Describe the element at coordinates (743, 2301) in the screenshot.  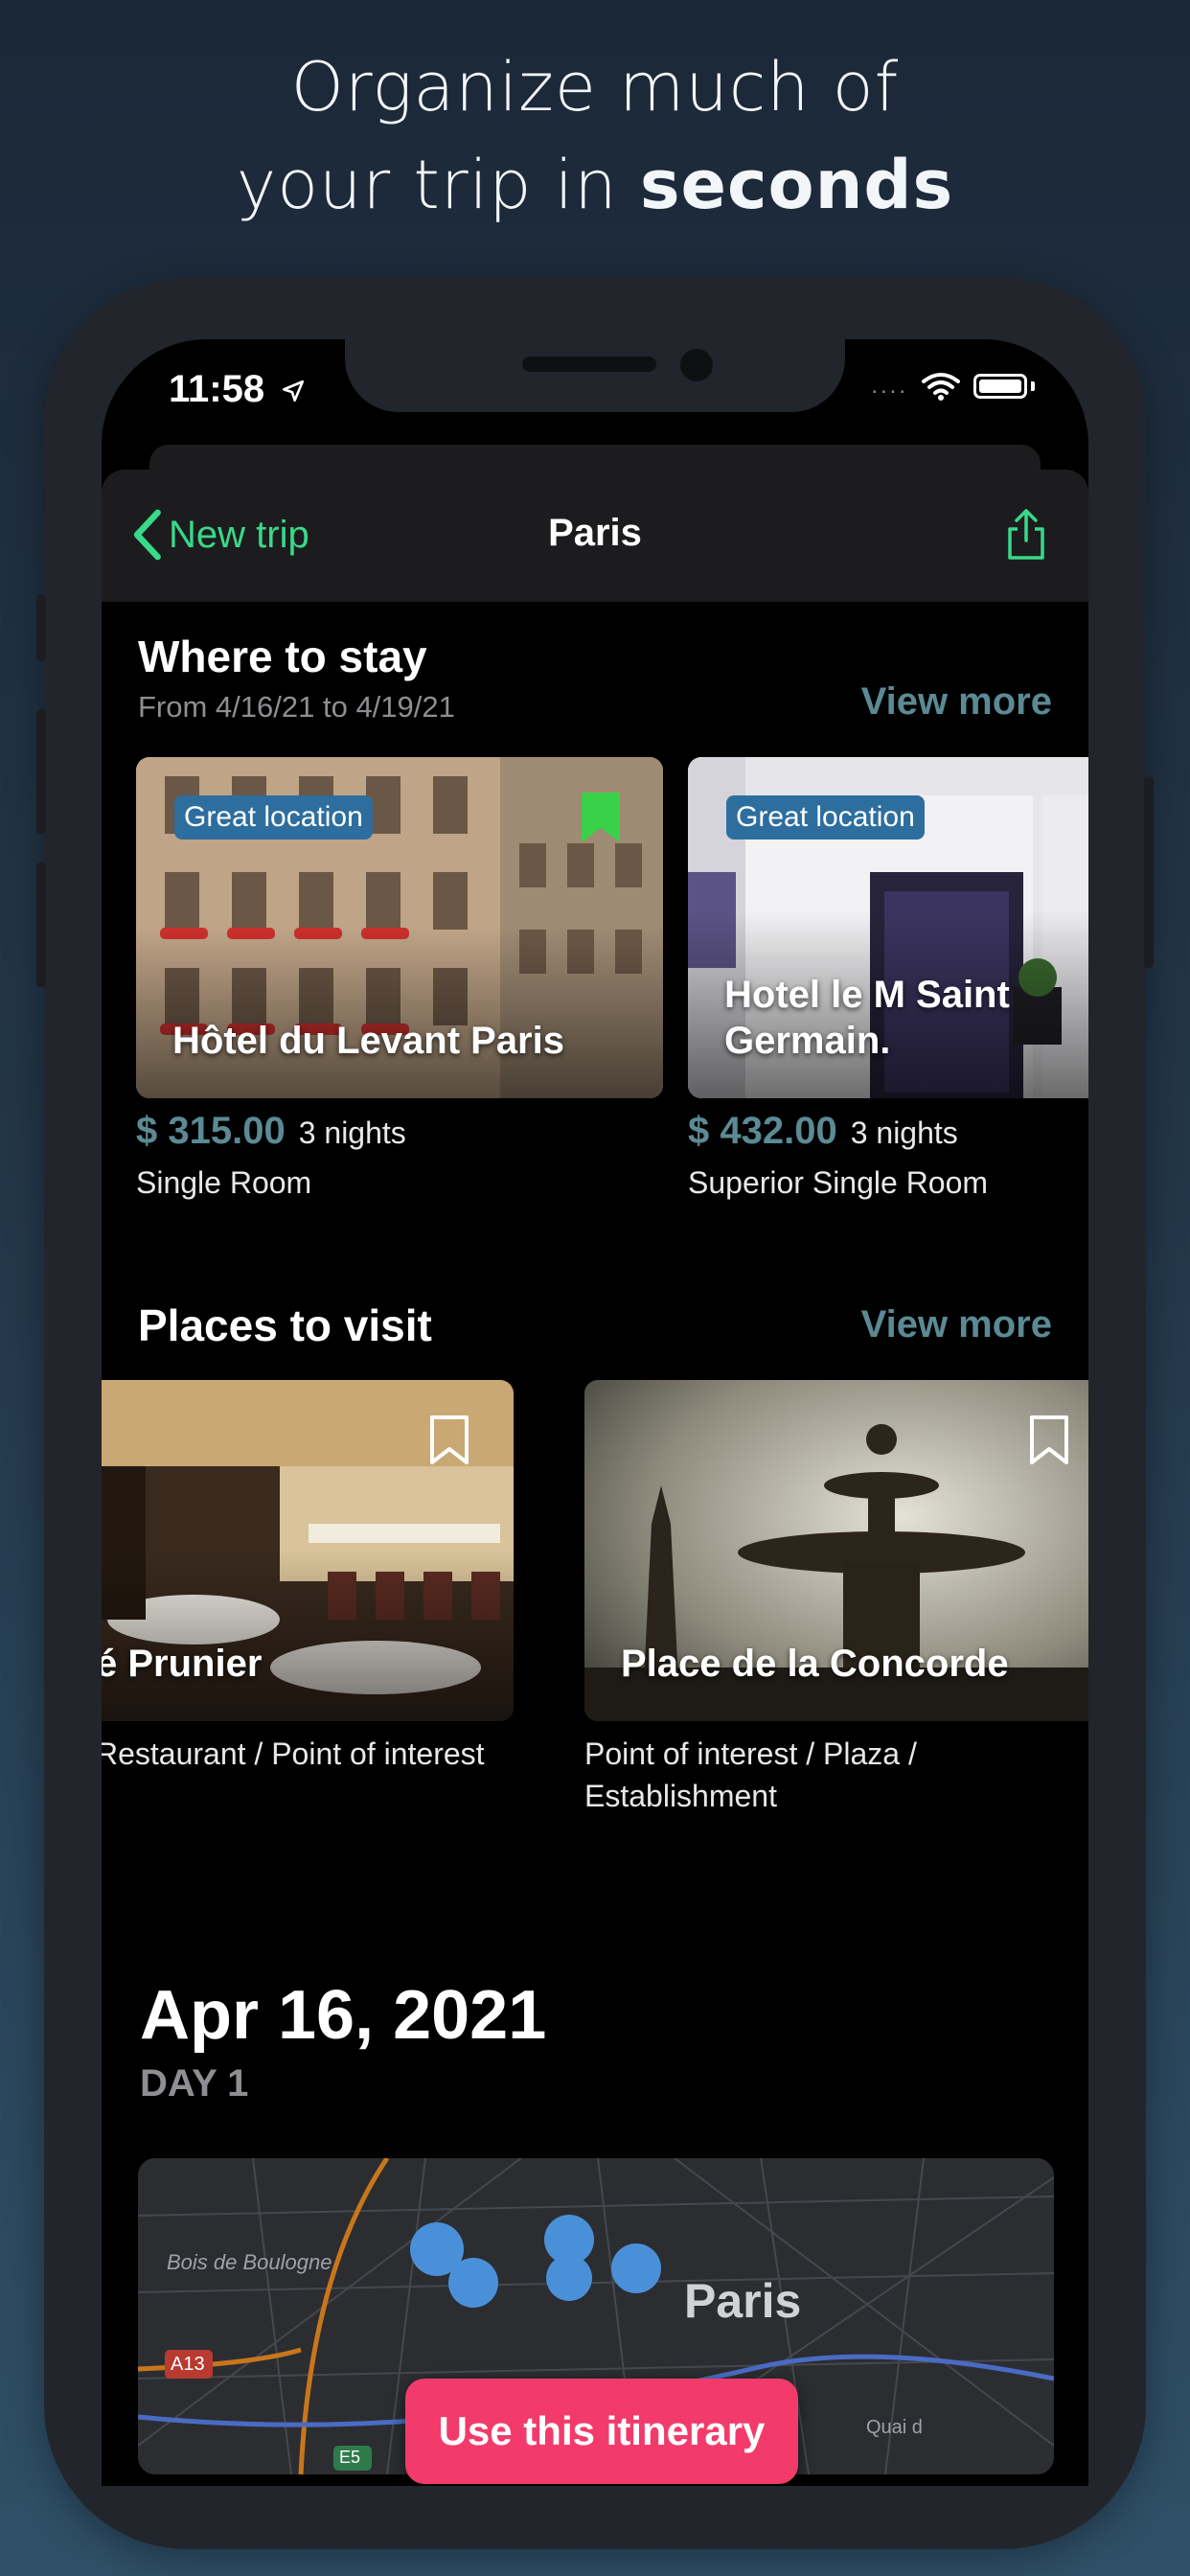
I see `map-label-paris: Paris` at that location.